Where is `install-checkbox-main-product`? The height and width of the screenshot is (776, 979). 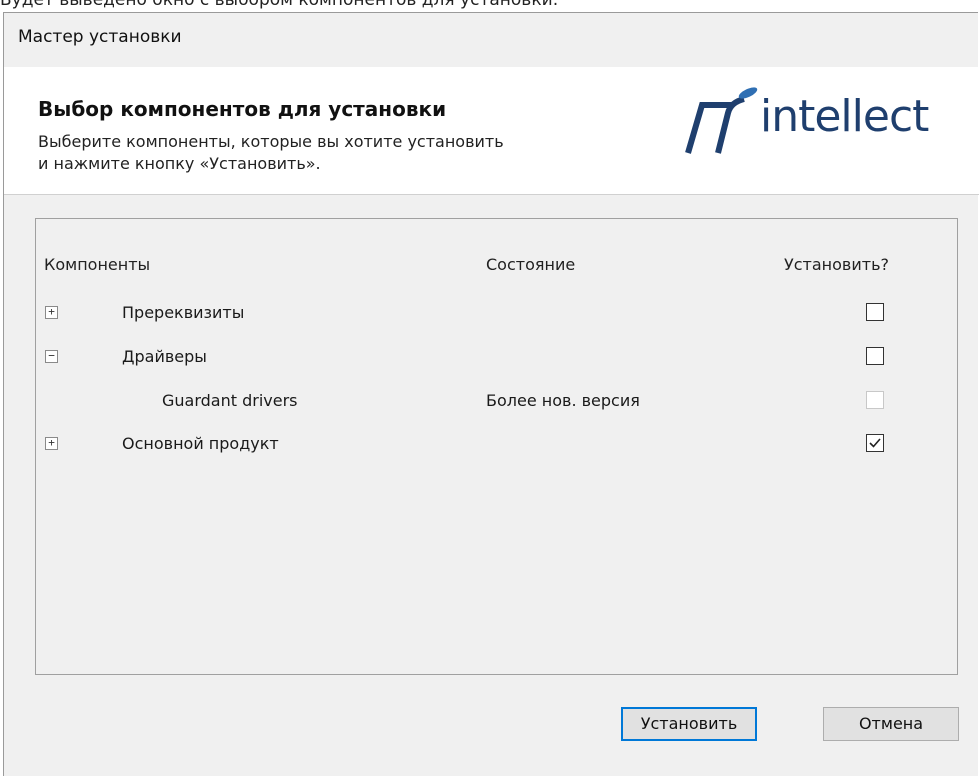 install-checkbox-main-product is located at coordinates (875, 443).